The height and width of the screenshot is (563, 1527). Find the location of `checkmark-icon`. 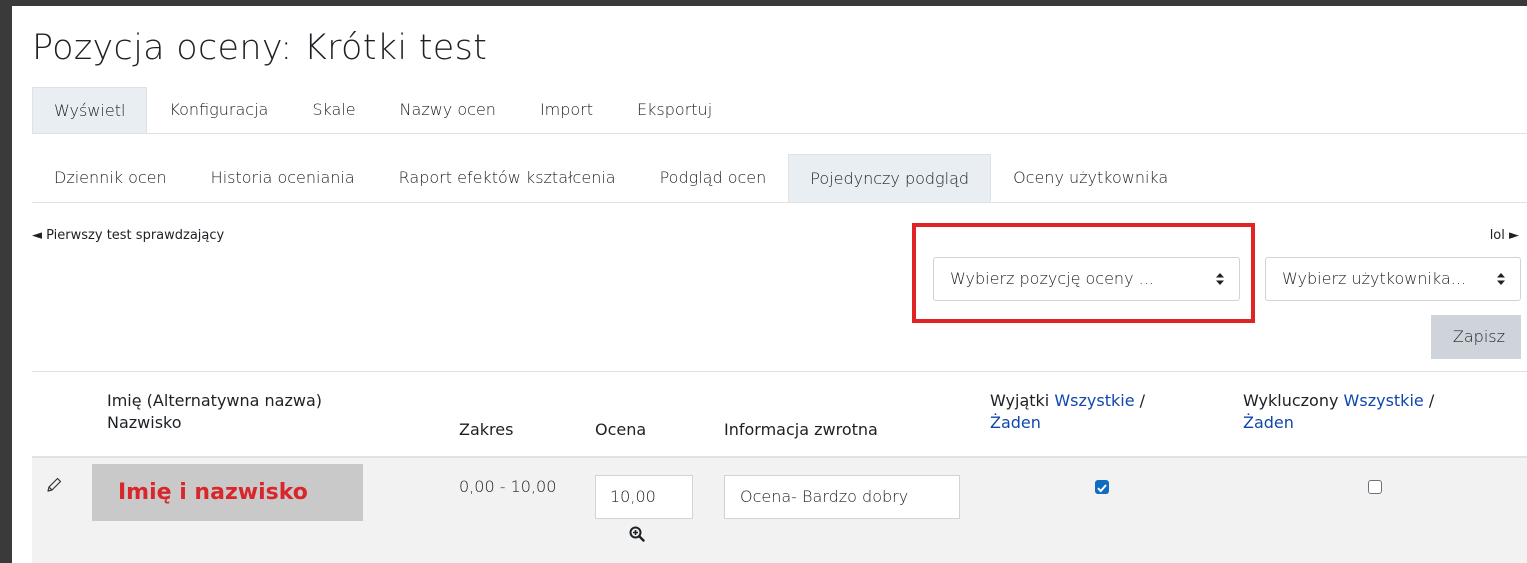

checkmark-icon is located at coordinates (1102, 488).